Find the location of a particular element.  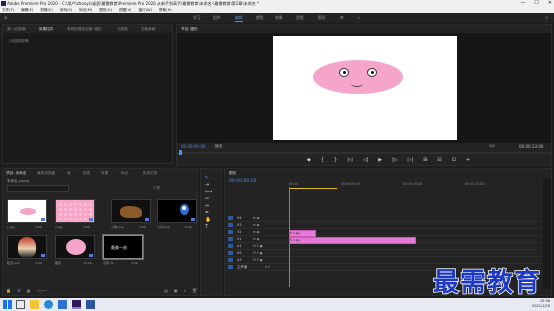

timeline-clip: fx 1.jpg is located at coordinates (352, 240).